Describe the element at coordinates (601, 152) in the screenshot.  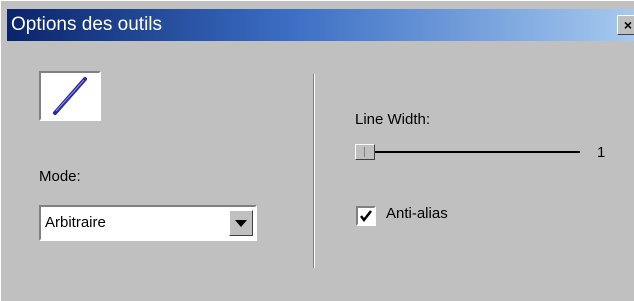
I see `line-width-value: 1` at that location.